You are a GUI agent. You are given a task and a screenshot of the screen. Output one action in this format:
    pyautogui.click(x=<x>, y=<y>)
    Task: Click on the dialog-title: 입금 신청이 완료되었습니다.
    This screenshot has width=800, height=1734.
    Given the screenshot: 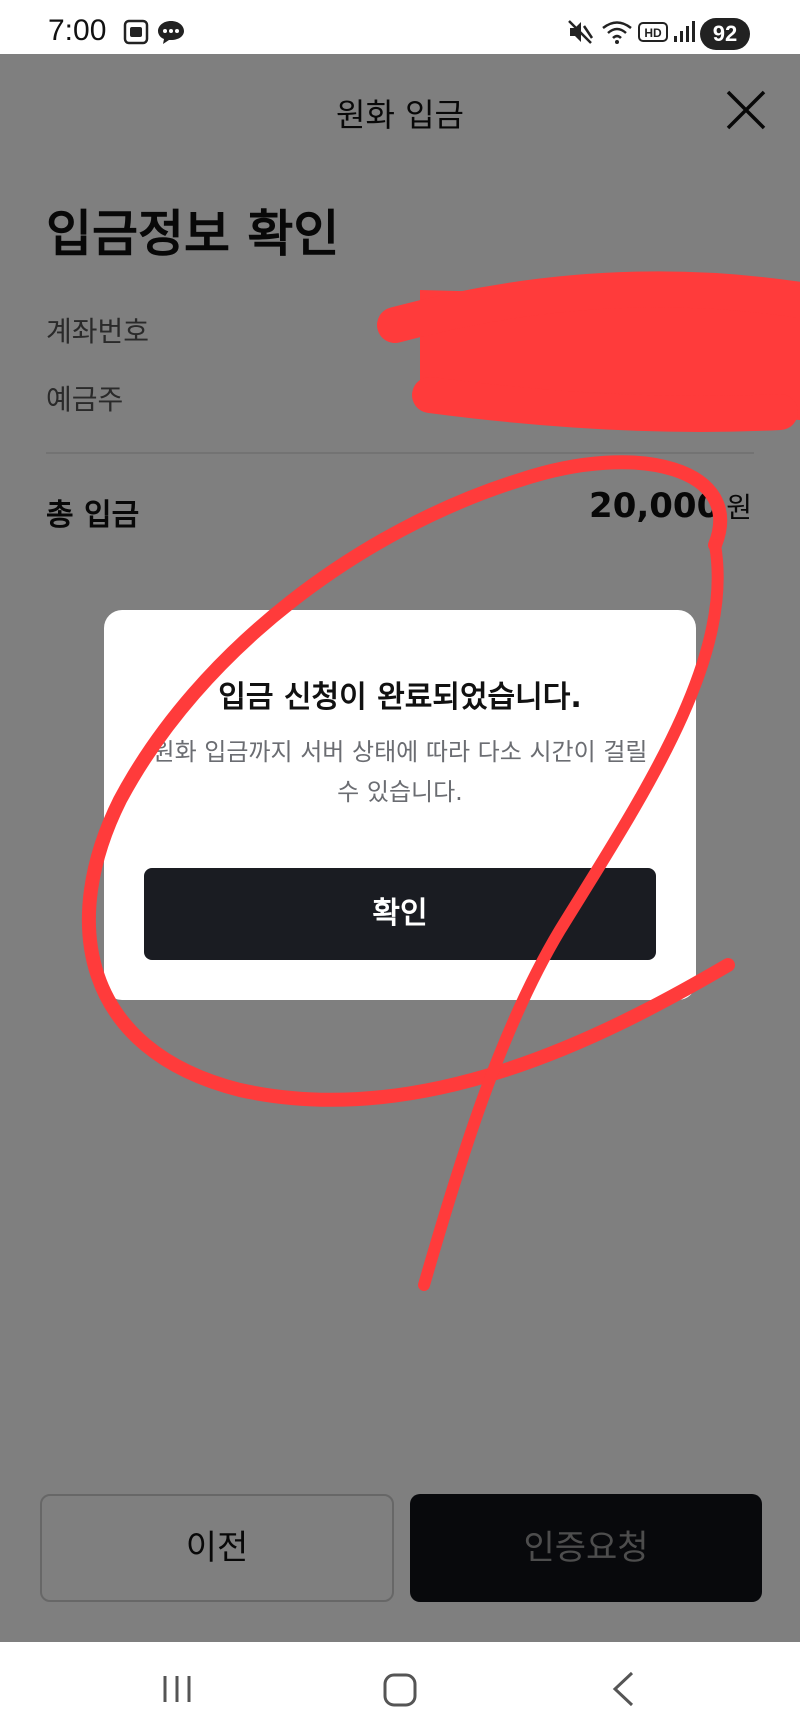 What is the action you would take?
    pyautogui.click(x=400, y=697)
    